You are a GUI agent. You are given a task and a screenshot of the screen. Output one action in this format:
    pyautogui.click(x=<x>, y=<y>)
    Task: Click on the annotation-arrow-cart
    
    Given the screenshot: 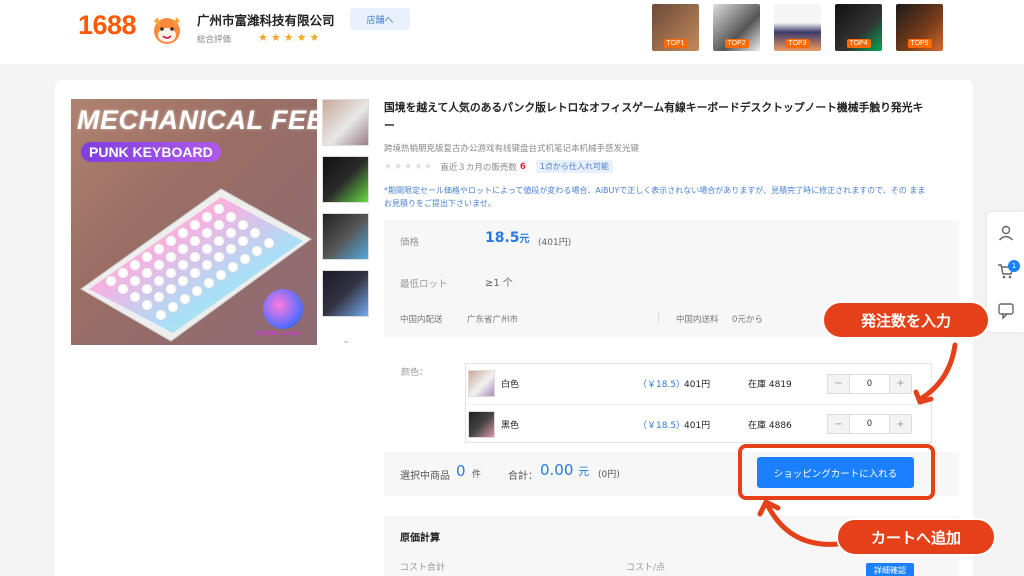 What is the action you would take?
    pyautogui.click(x=803, y=525)
    